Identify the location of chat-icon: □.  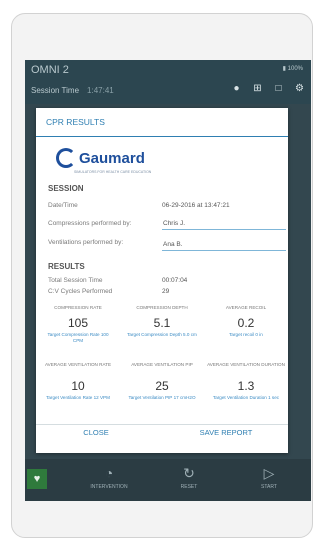
(278, 88).